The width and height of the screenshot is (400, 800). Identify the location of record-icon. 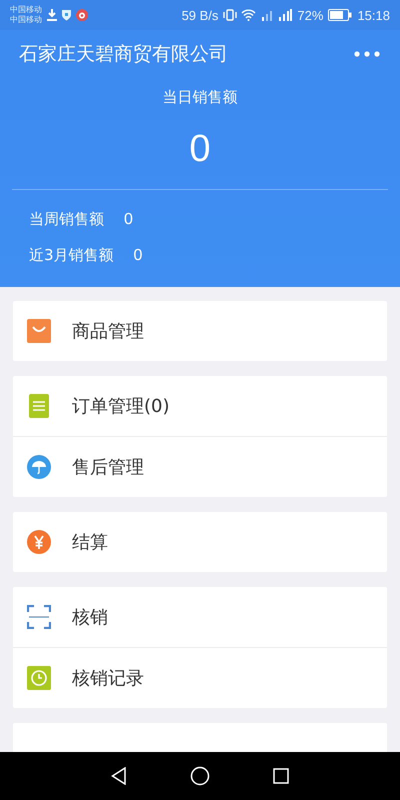
(82, 15).